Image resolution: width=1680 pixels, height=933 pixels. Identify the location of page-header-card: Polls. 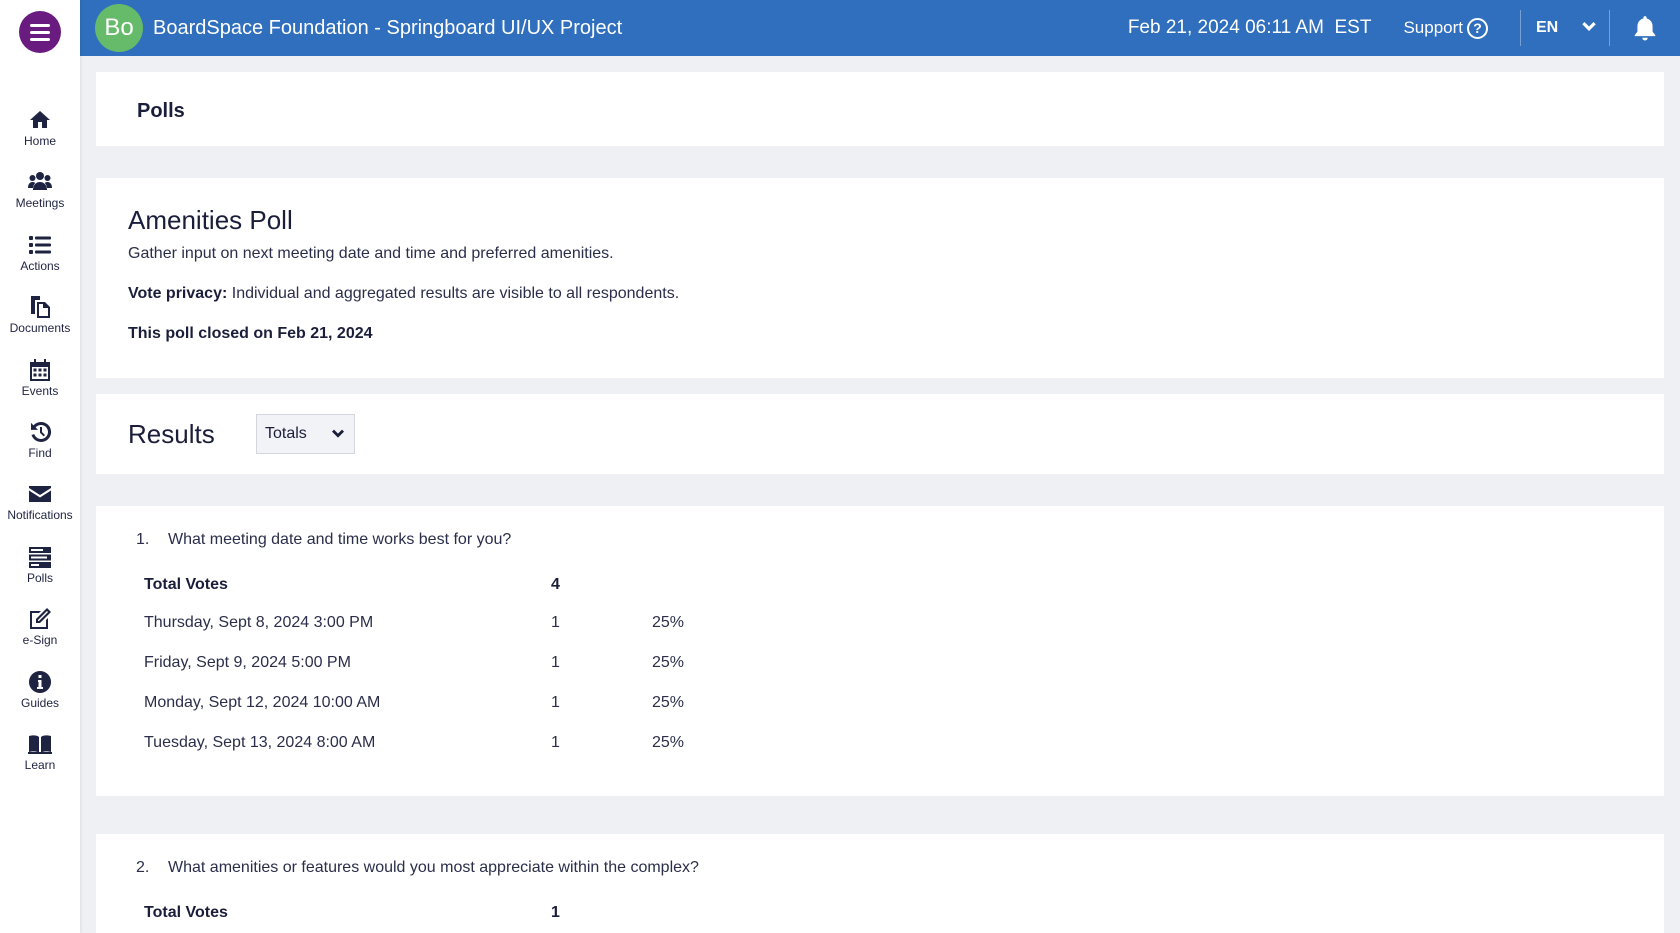
(880, 109).